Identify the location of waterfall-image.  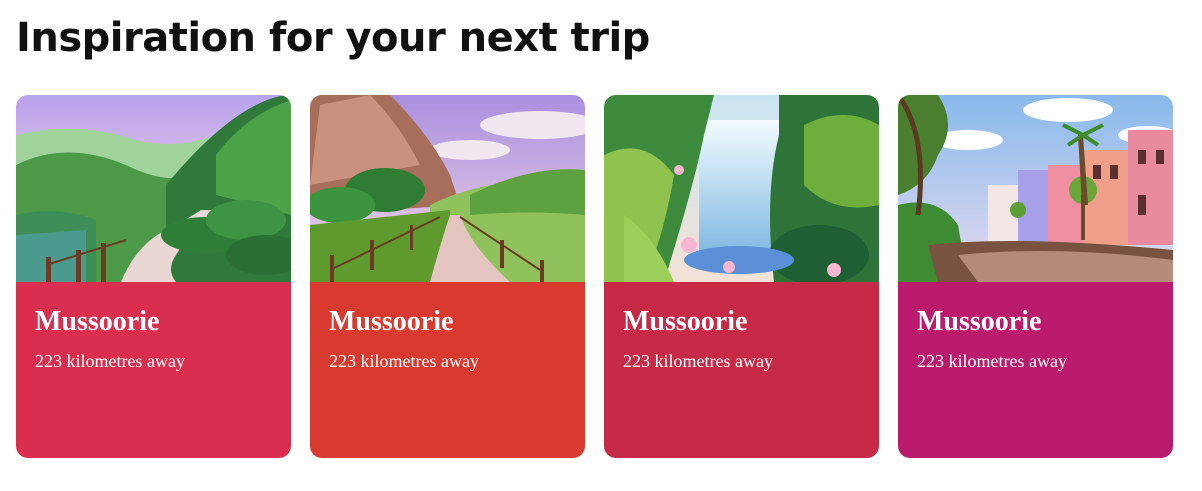
(741, 188).